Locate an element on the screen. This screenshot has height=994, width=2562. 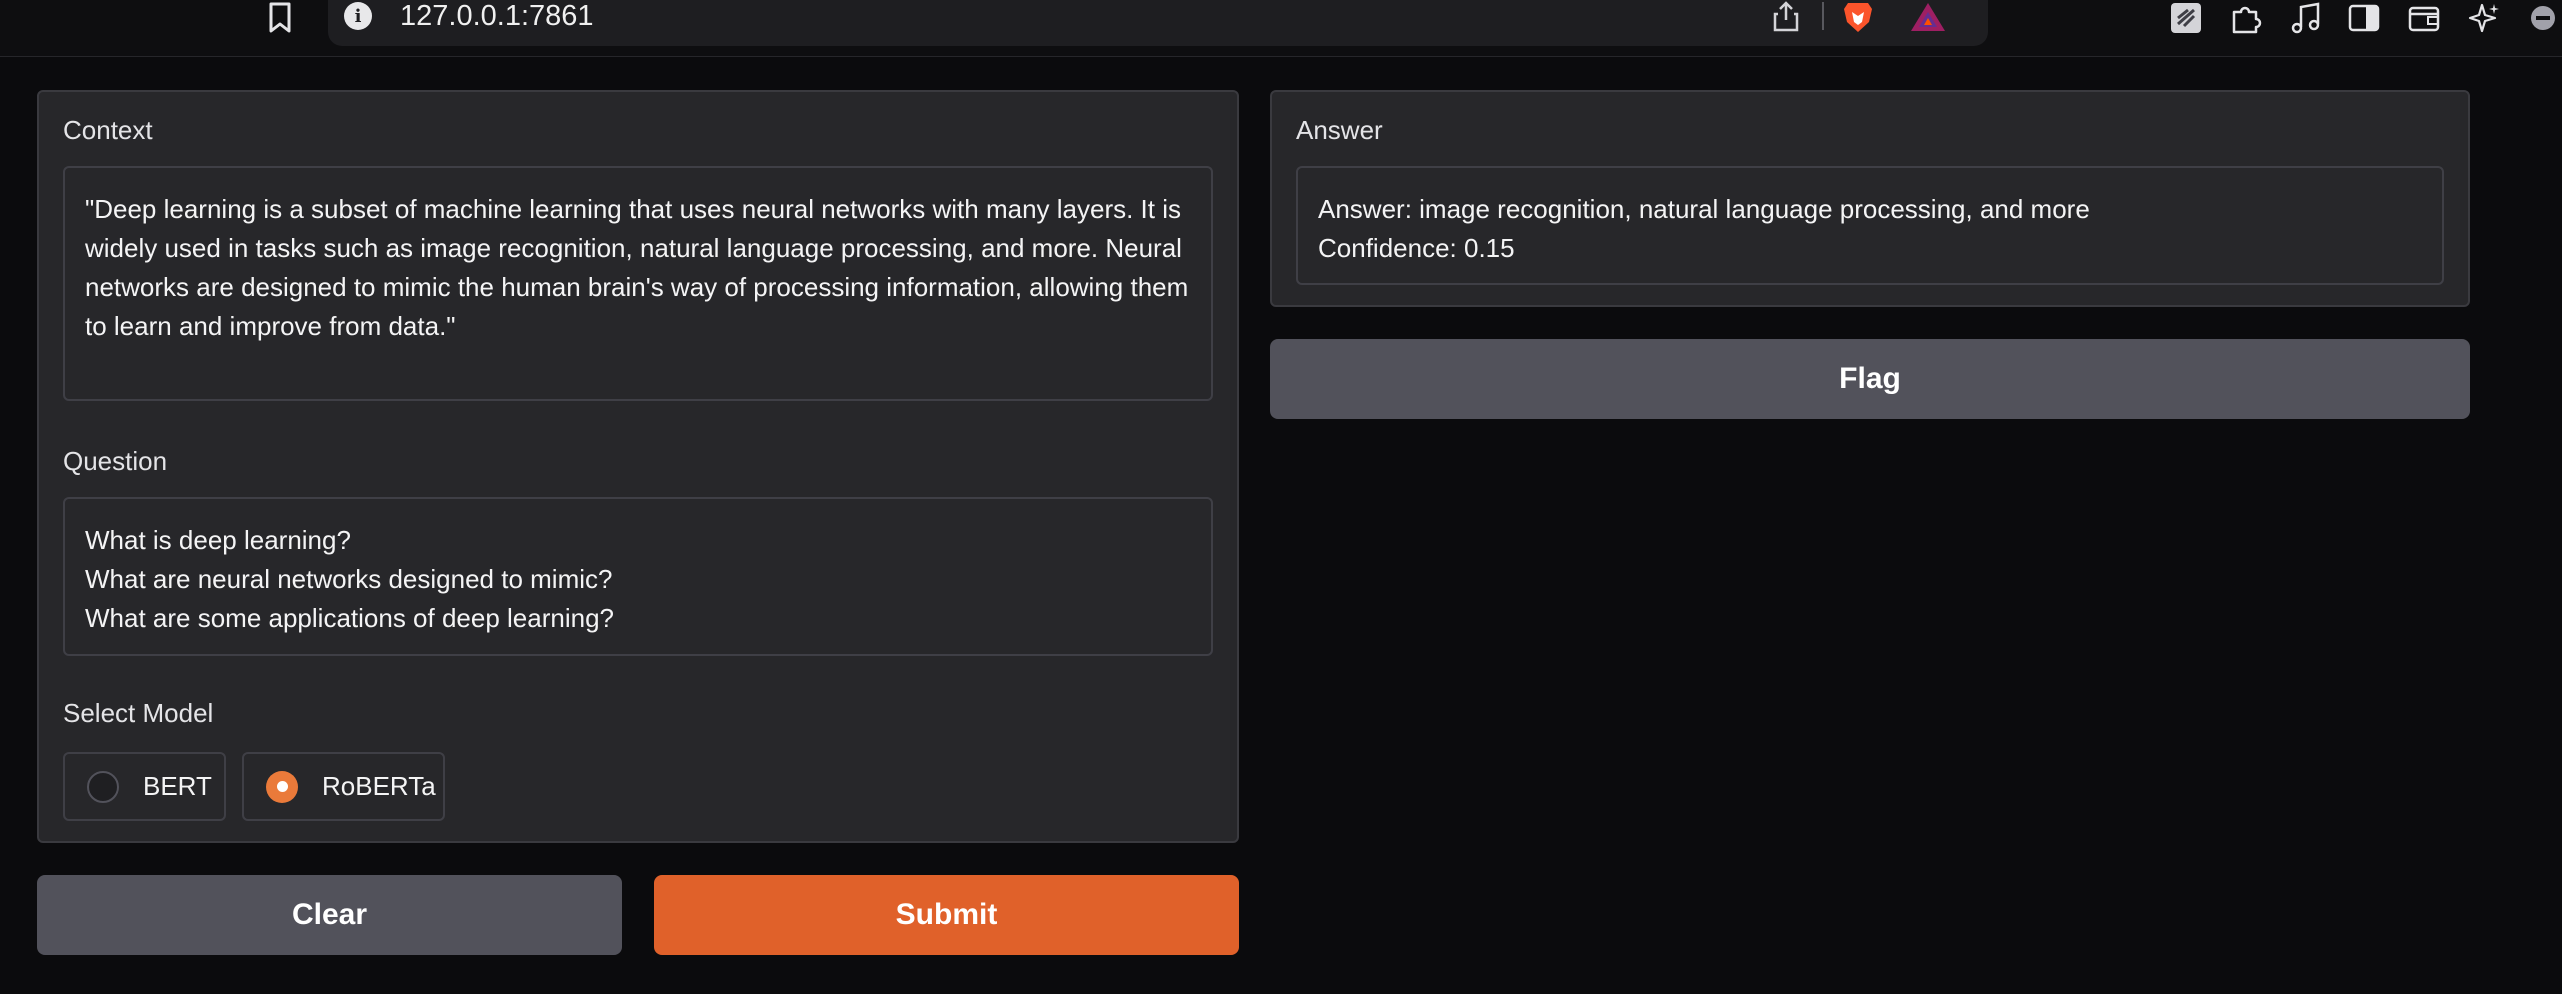
question-label: Question is located at coordinates (115, 461).